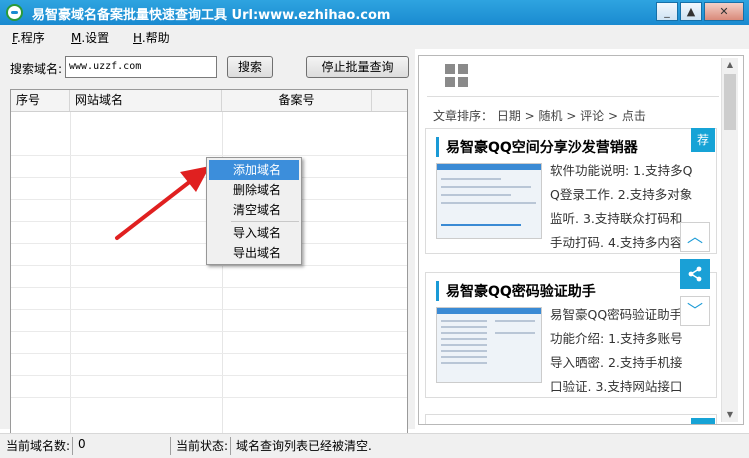  I want to click on scroll-down-icon: ﹀, so click(695, 311).